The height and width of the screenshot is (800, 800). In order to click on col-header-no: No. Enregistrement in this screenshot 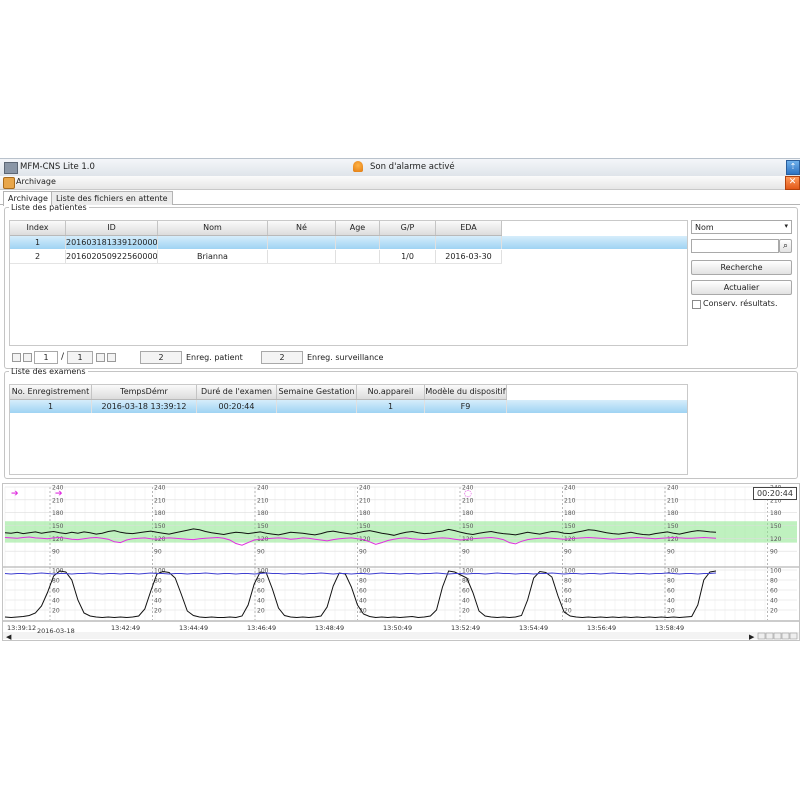, I will do `click(51, 392)`.